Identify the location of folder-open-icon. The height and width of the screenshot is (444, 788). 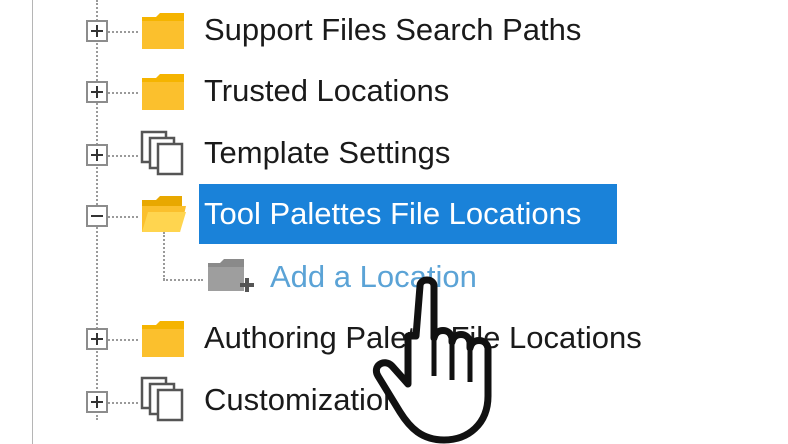
(164, 214).